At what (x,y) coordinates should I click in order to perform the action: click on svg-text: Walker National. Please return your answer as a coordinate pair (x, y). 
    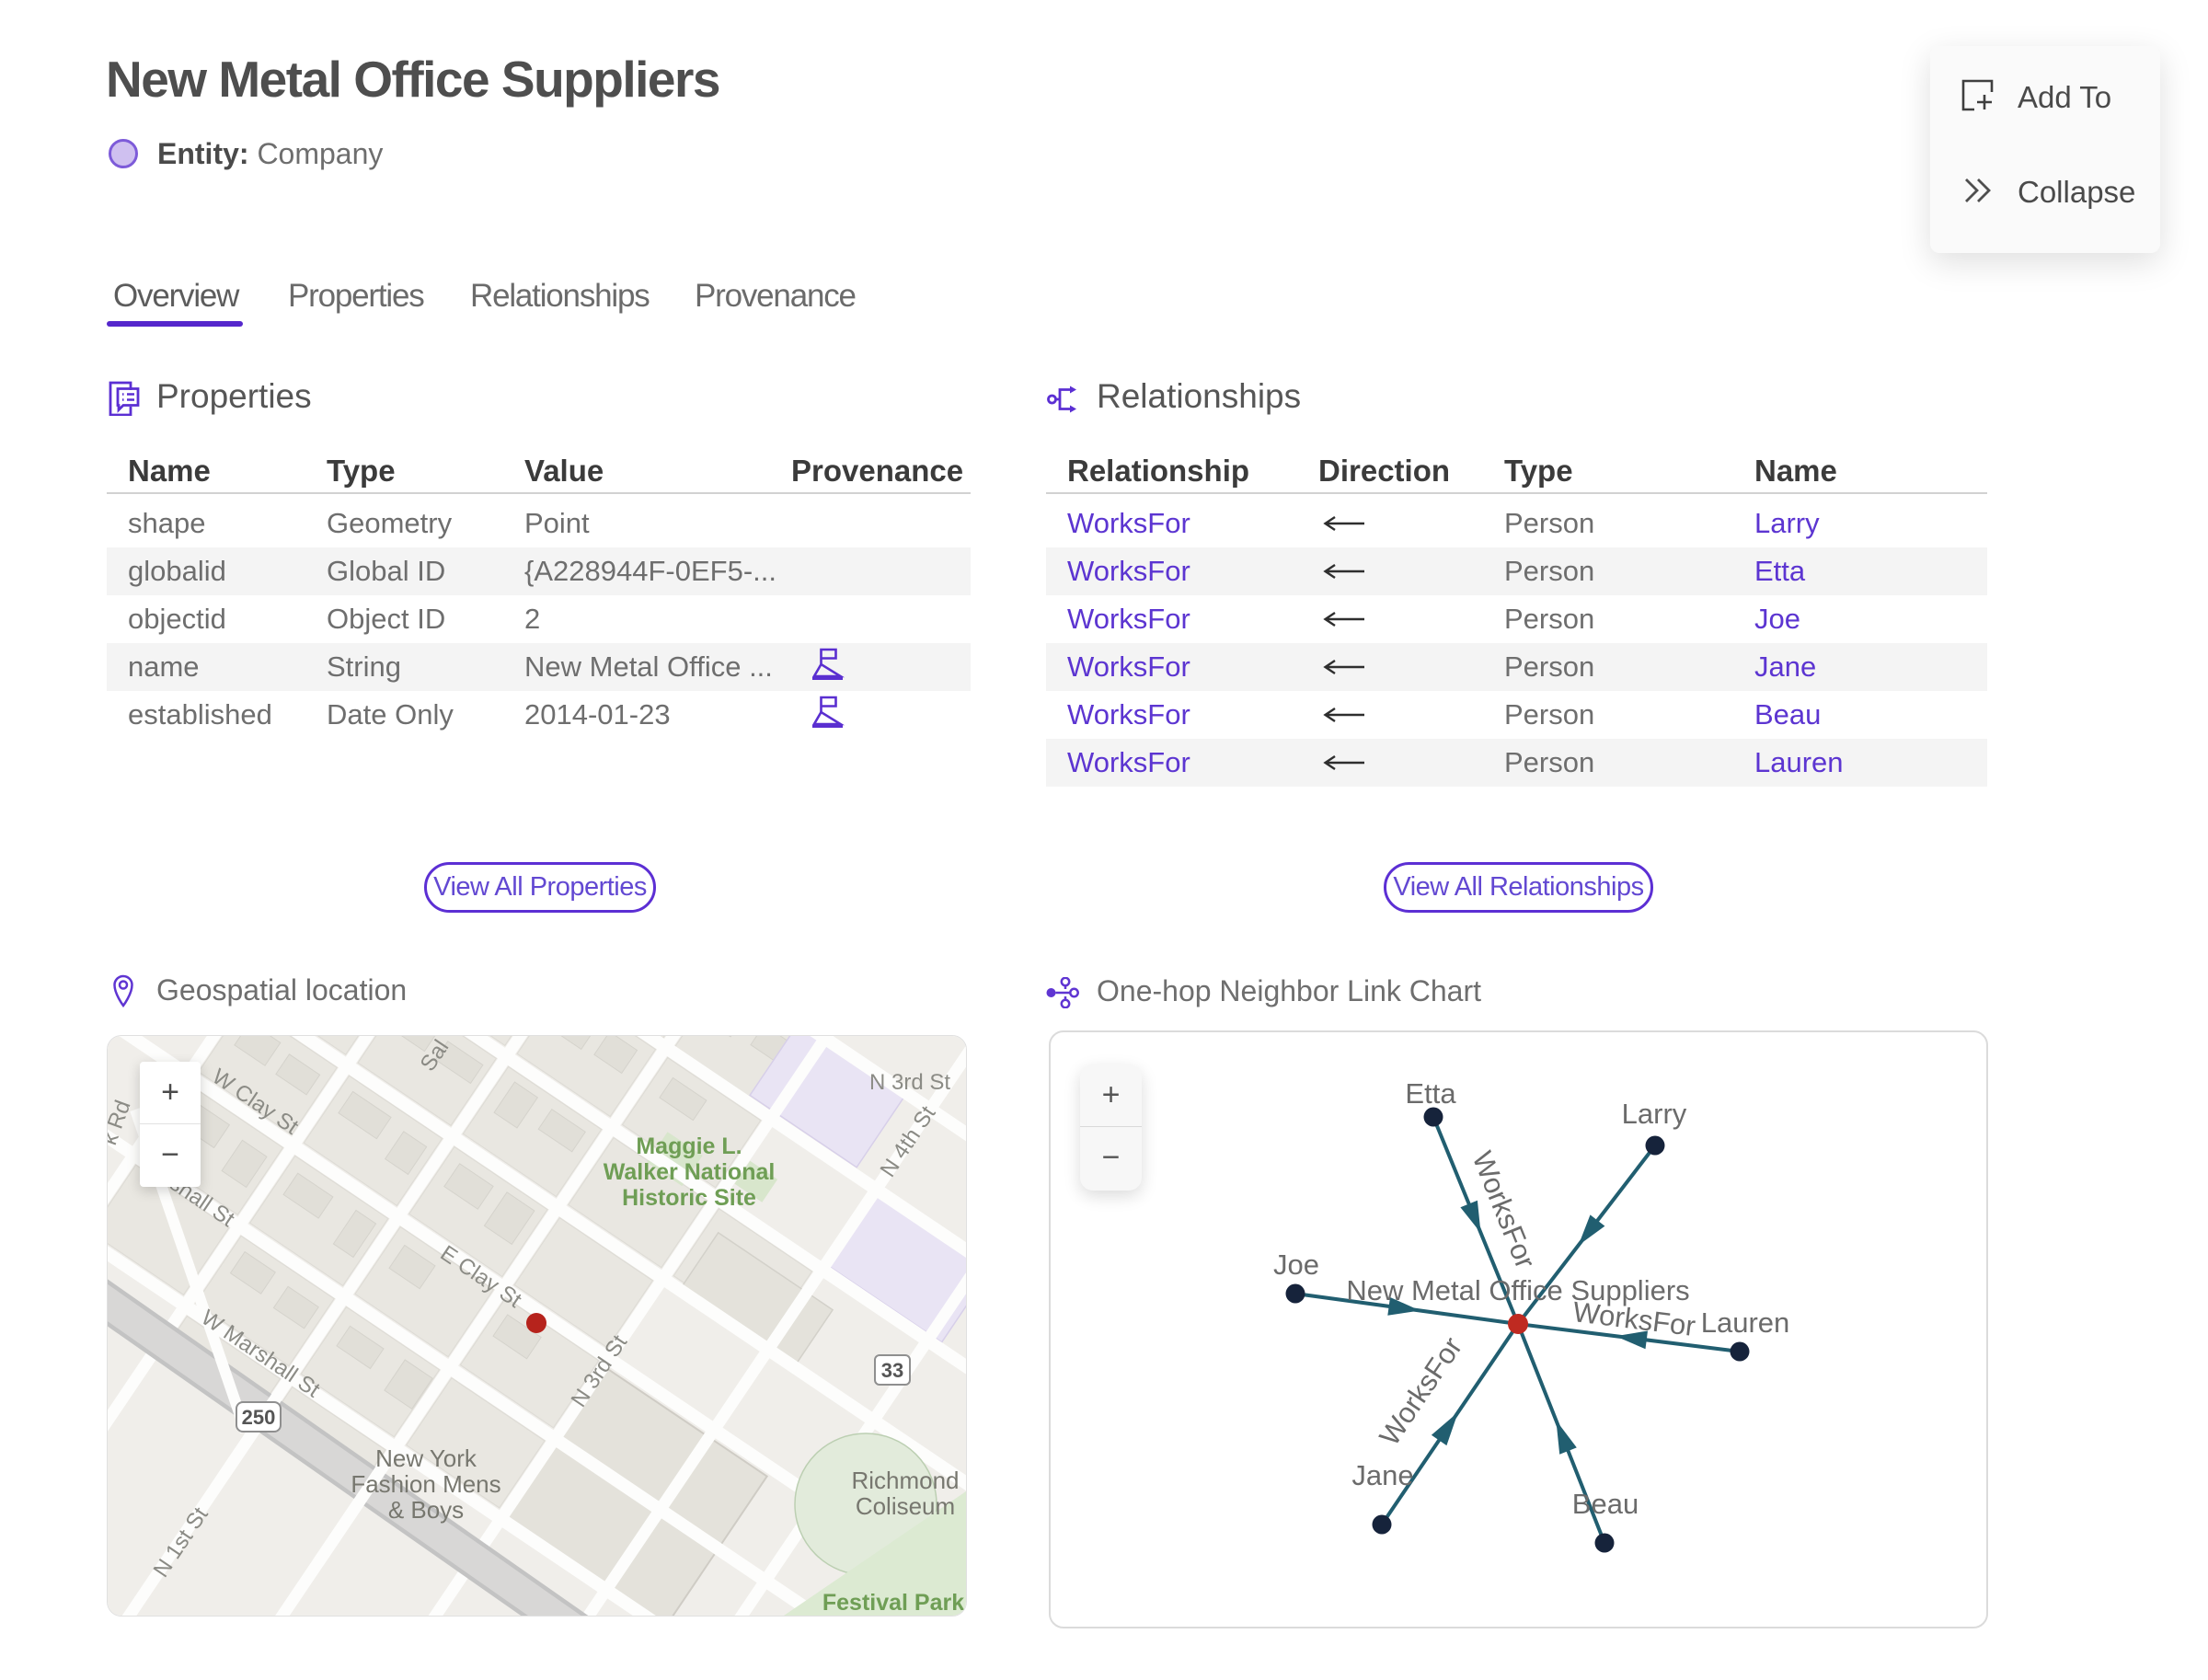
    Looking at the image, I should click on (690, 1172).